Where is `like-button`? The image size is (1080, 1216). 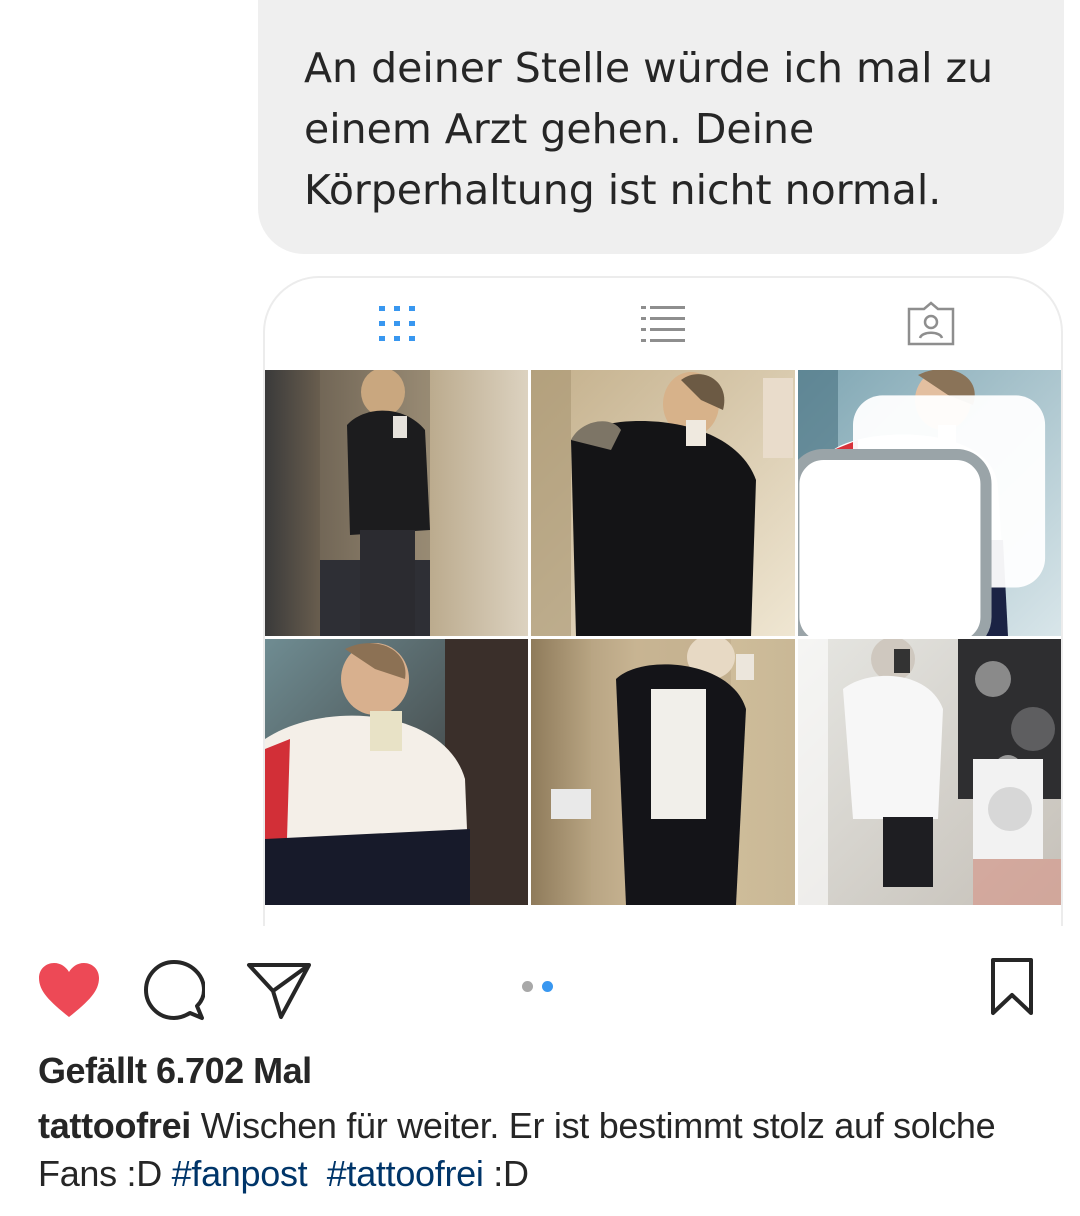 like-button is located at coordinates (69, 990).